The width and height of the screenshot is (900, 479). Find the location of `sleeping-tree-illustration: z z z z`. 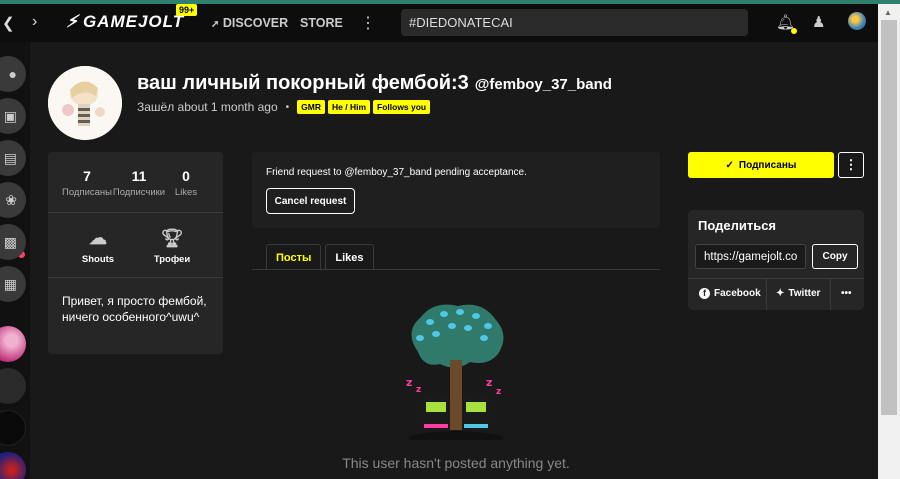

sleeping-tree-illustration: z z z z is located at coordinates (455, 372).